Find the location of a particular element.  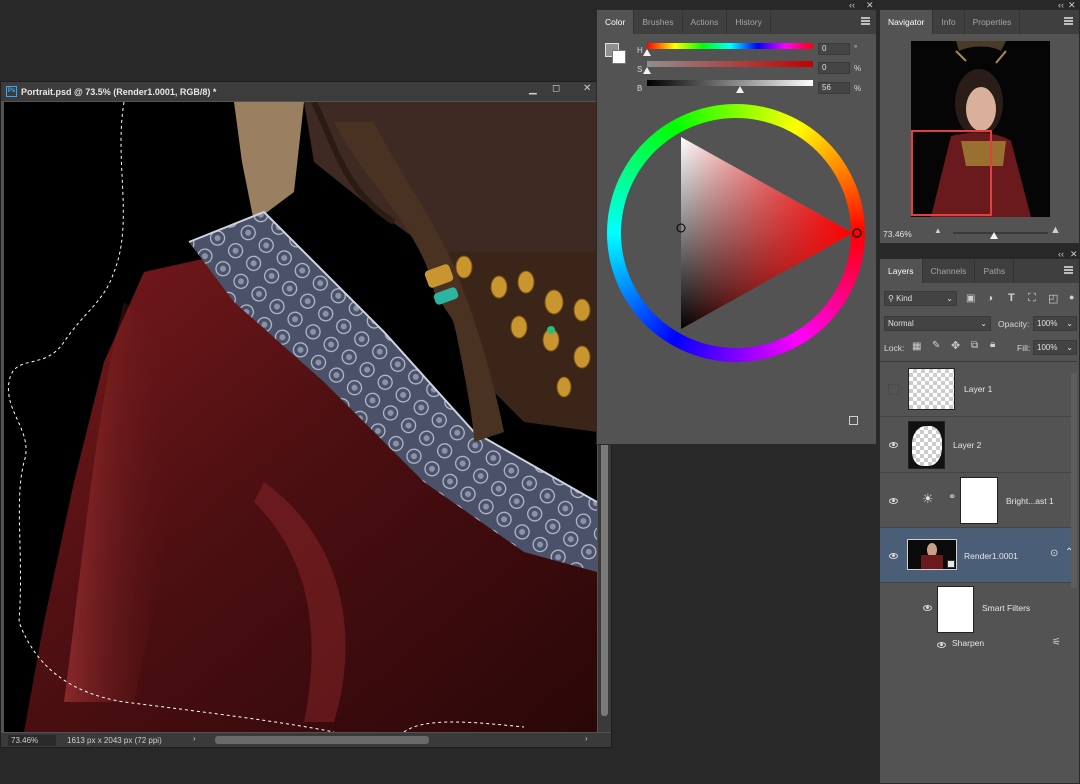

blend-mode-label: Normal is located at coordinates (901, 323).